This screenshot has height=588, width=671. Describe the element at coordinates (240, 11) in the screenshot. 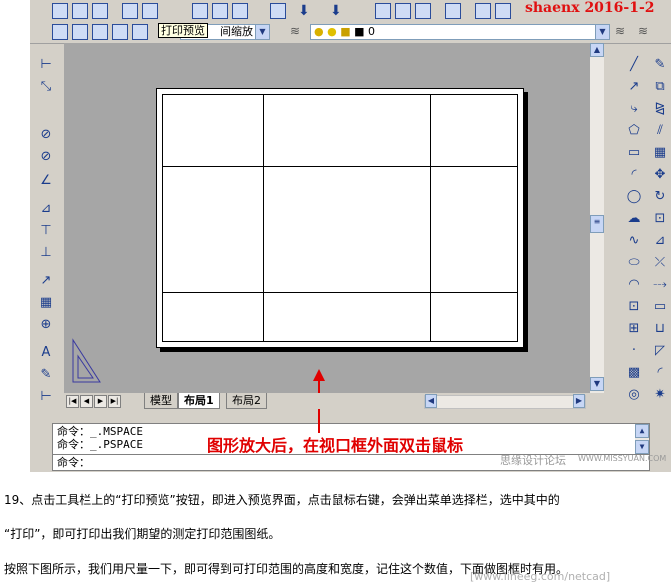

I see `paste-icon` at that location.